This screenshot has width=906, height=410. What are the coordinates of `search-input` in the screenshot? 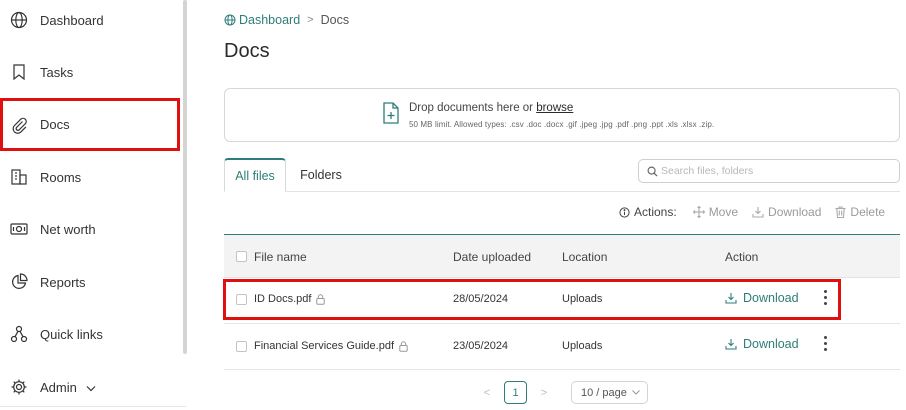 It's located at (771, 171).